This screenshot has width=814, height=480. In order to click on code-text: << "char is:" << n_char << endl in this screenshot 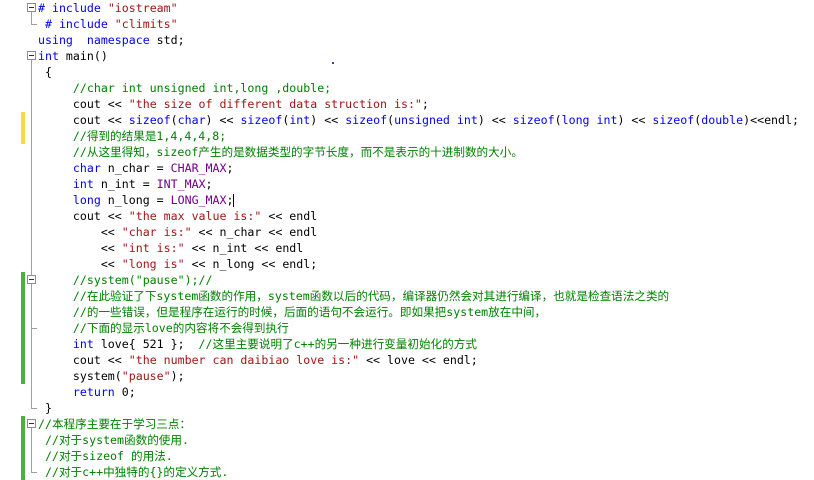, I will do `click(177, 232)`.